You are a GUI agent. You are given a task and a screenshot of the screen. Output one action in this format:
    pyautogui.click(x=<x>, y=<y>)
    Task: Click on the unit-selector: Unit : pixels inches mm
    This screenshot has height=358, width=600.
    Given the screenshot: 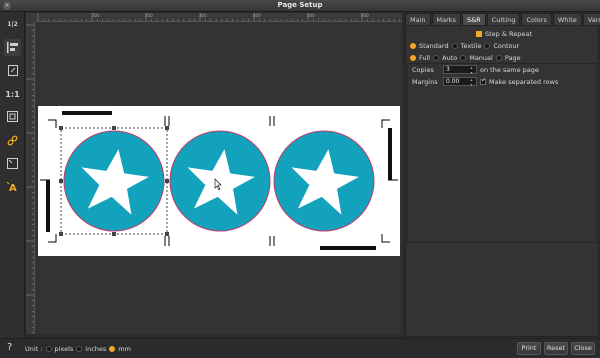 What is the action you would take?
    pyautogui.click(x=78, y=349)
    